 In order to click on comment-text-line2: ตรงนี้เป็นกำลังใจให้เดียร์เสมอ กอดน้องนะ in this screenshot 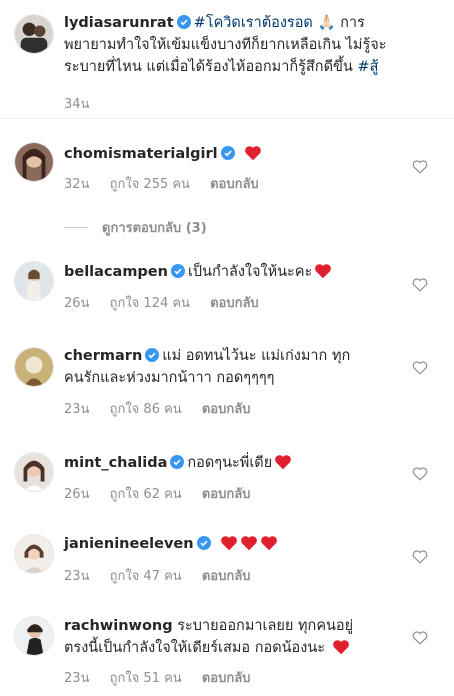, I will do `click(195, 648)`.